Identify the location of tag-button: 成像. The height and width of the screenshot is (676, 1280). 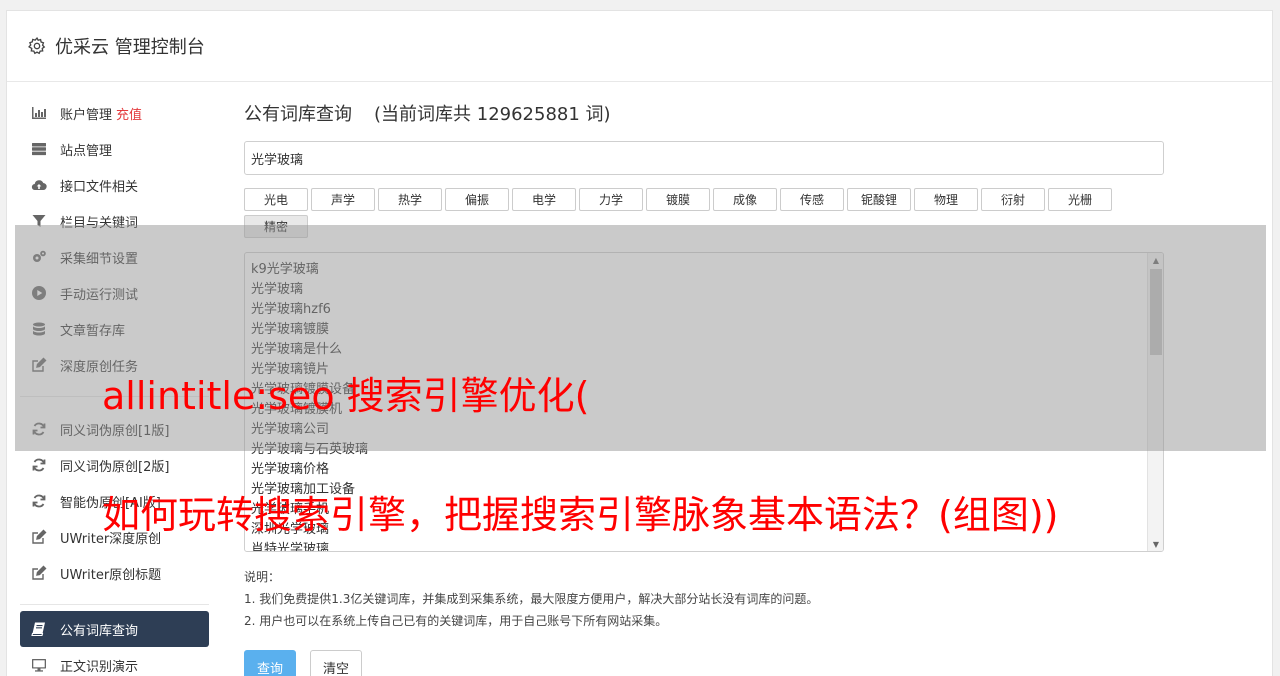
(745, 199).